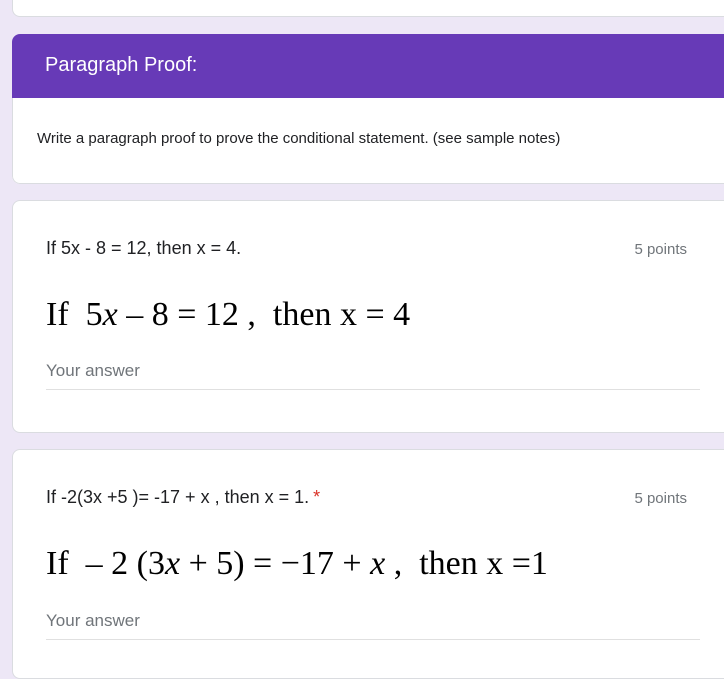  I want to click on section-title: Paragraph Proof:, so click(368, 66).